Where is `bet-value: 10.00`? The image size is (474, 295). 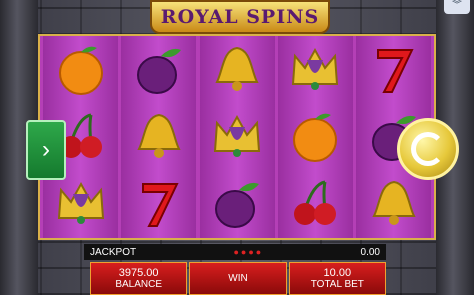
bet-value: 10.00 is located at coordinates (337, 272).